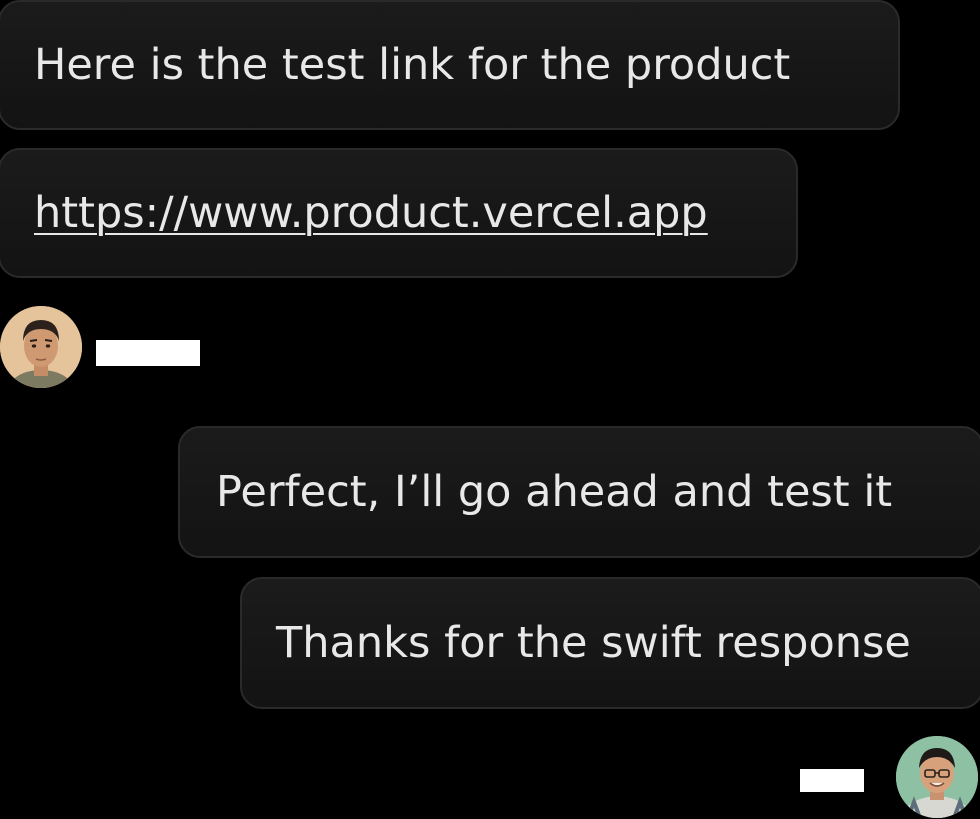 The width and height of the screenshot is (980, 819). What do you see at coordinates (412, 64) in the screenshot?
I see `message-text: Here is the test link for the product` at bounding box center [412, 64].